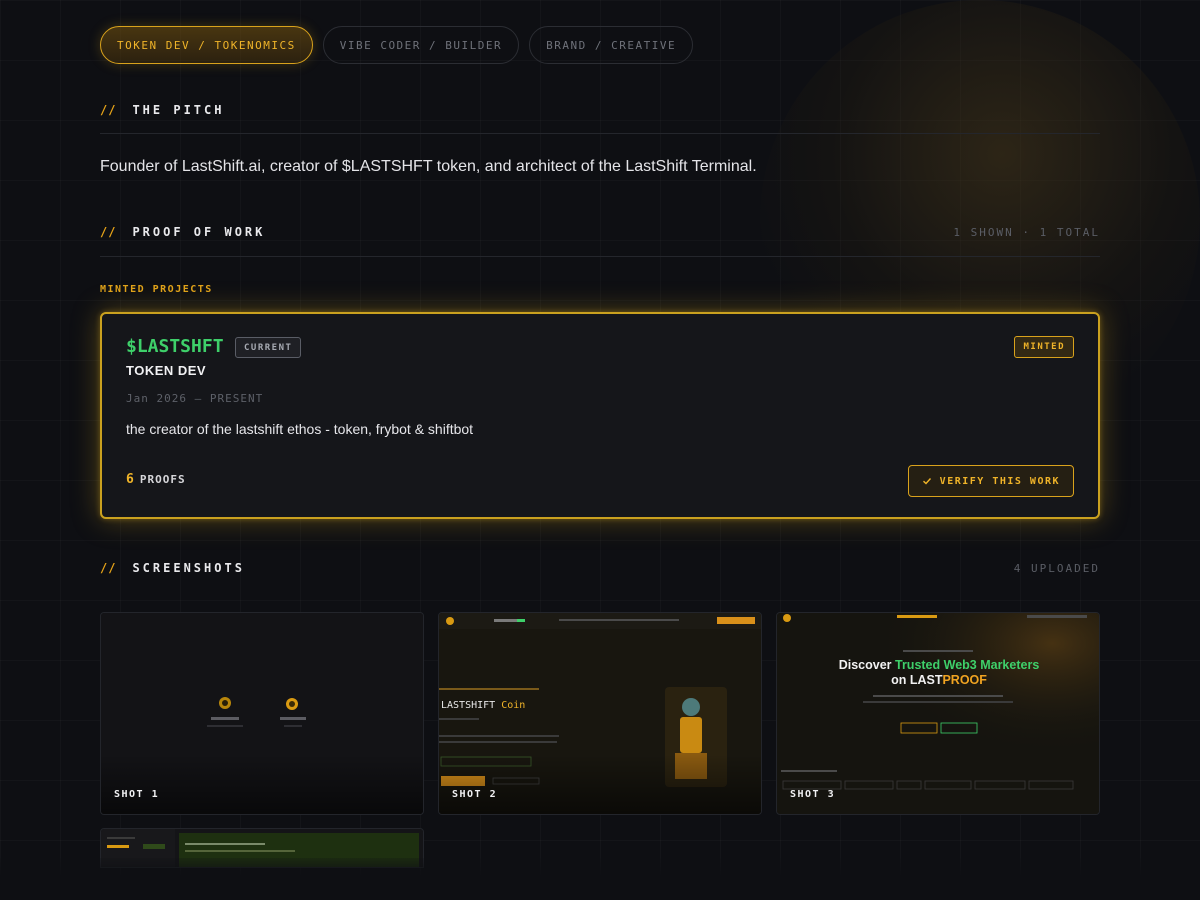 This screenshot has height=900, width=1200. Describe the element at coordinates (188, 568) in the screenshot. I see `section-title: SCREENSHOTS` at that location.